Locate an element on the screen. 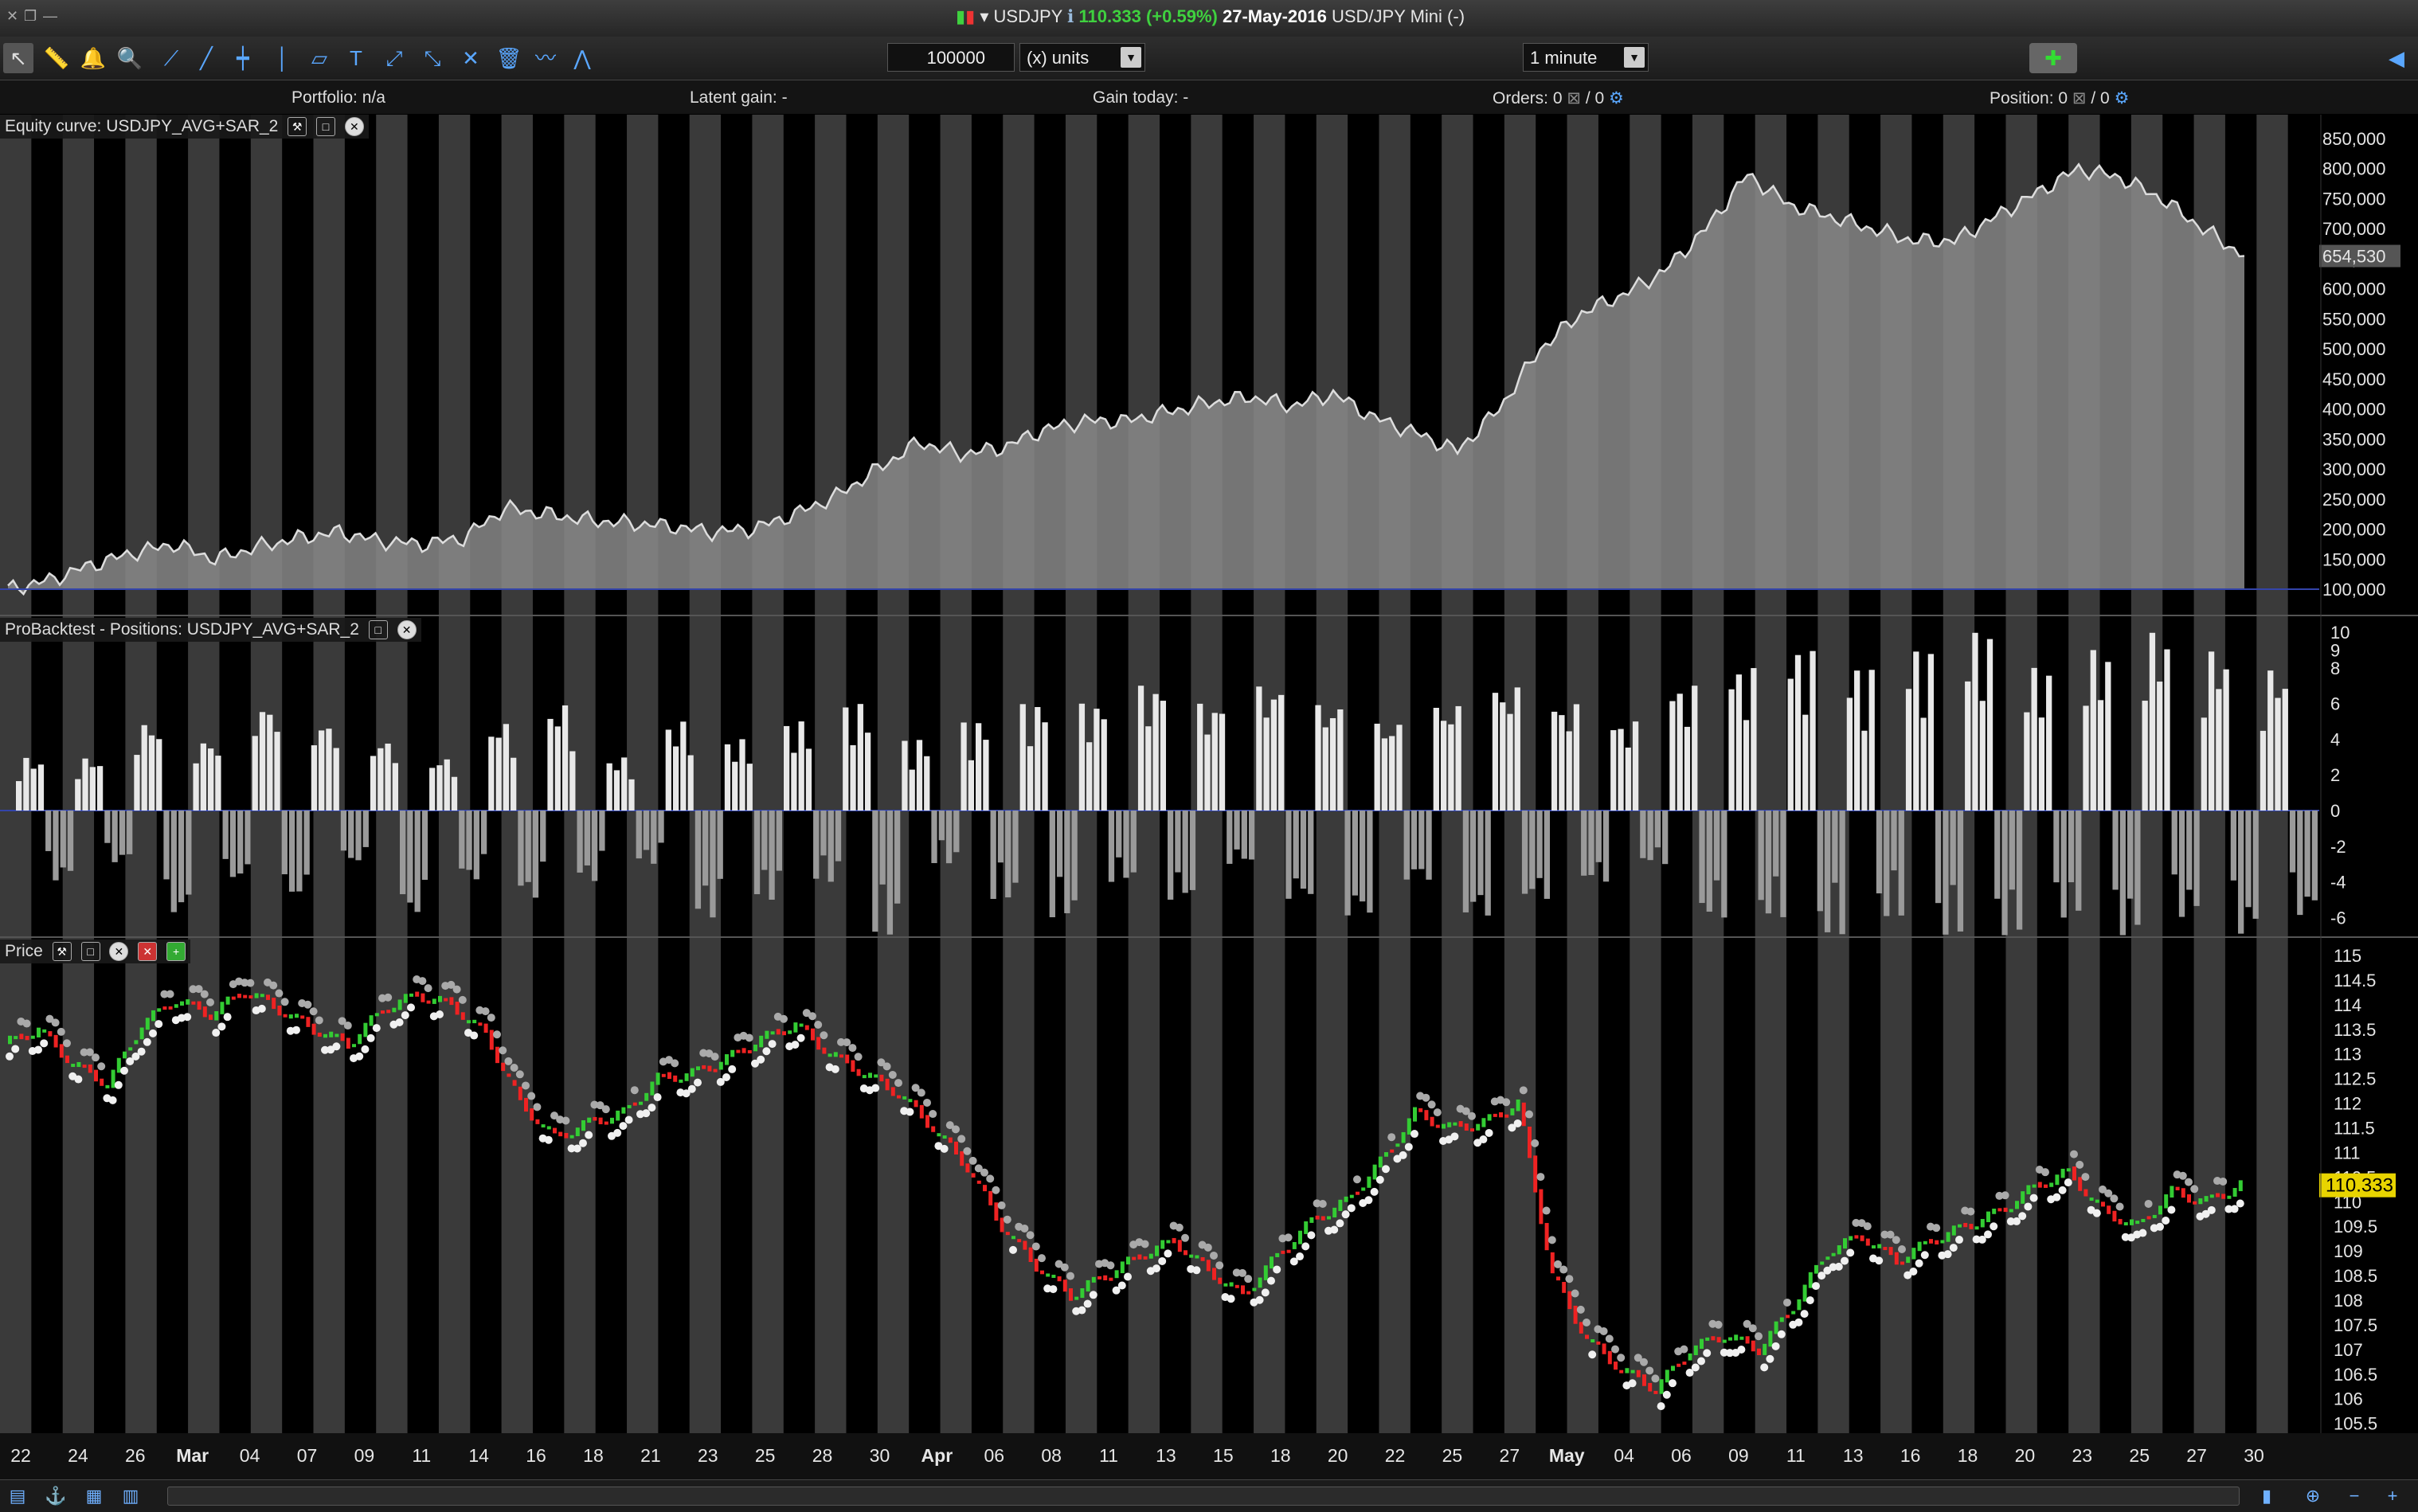  zoom-out-icon: − is located at coordinates (2354, 1496).